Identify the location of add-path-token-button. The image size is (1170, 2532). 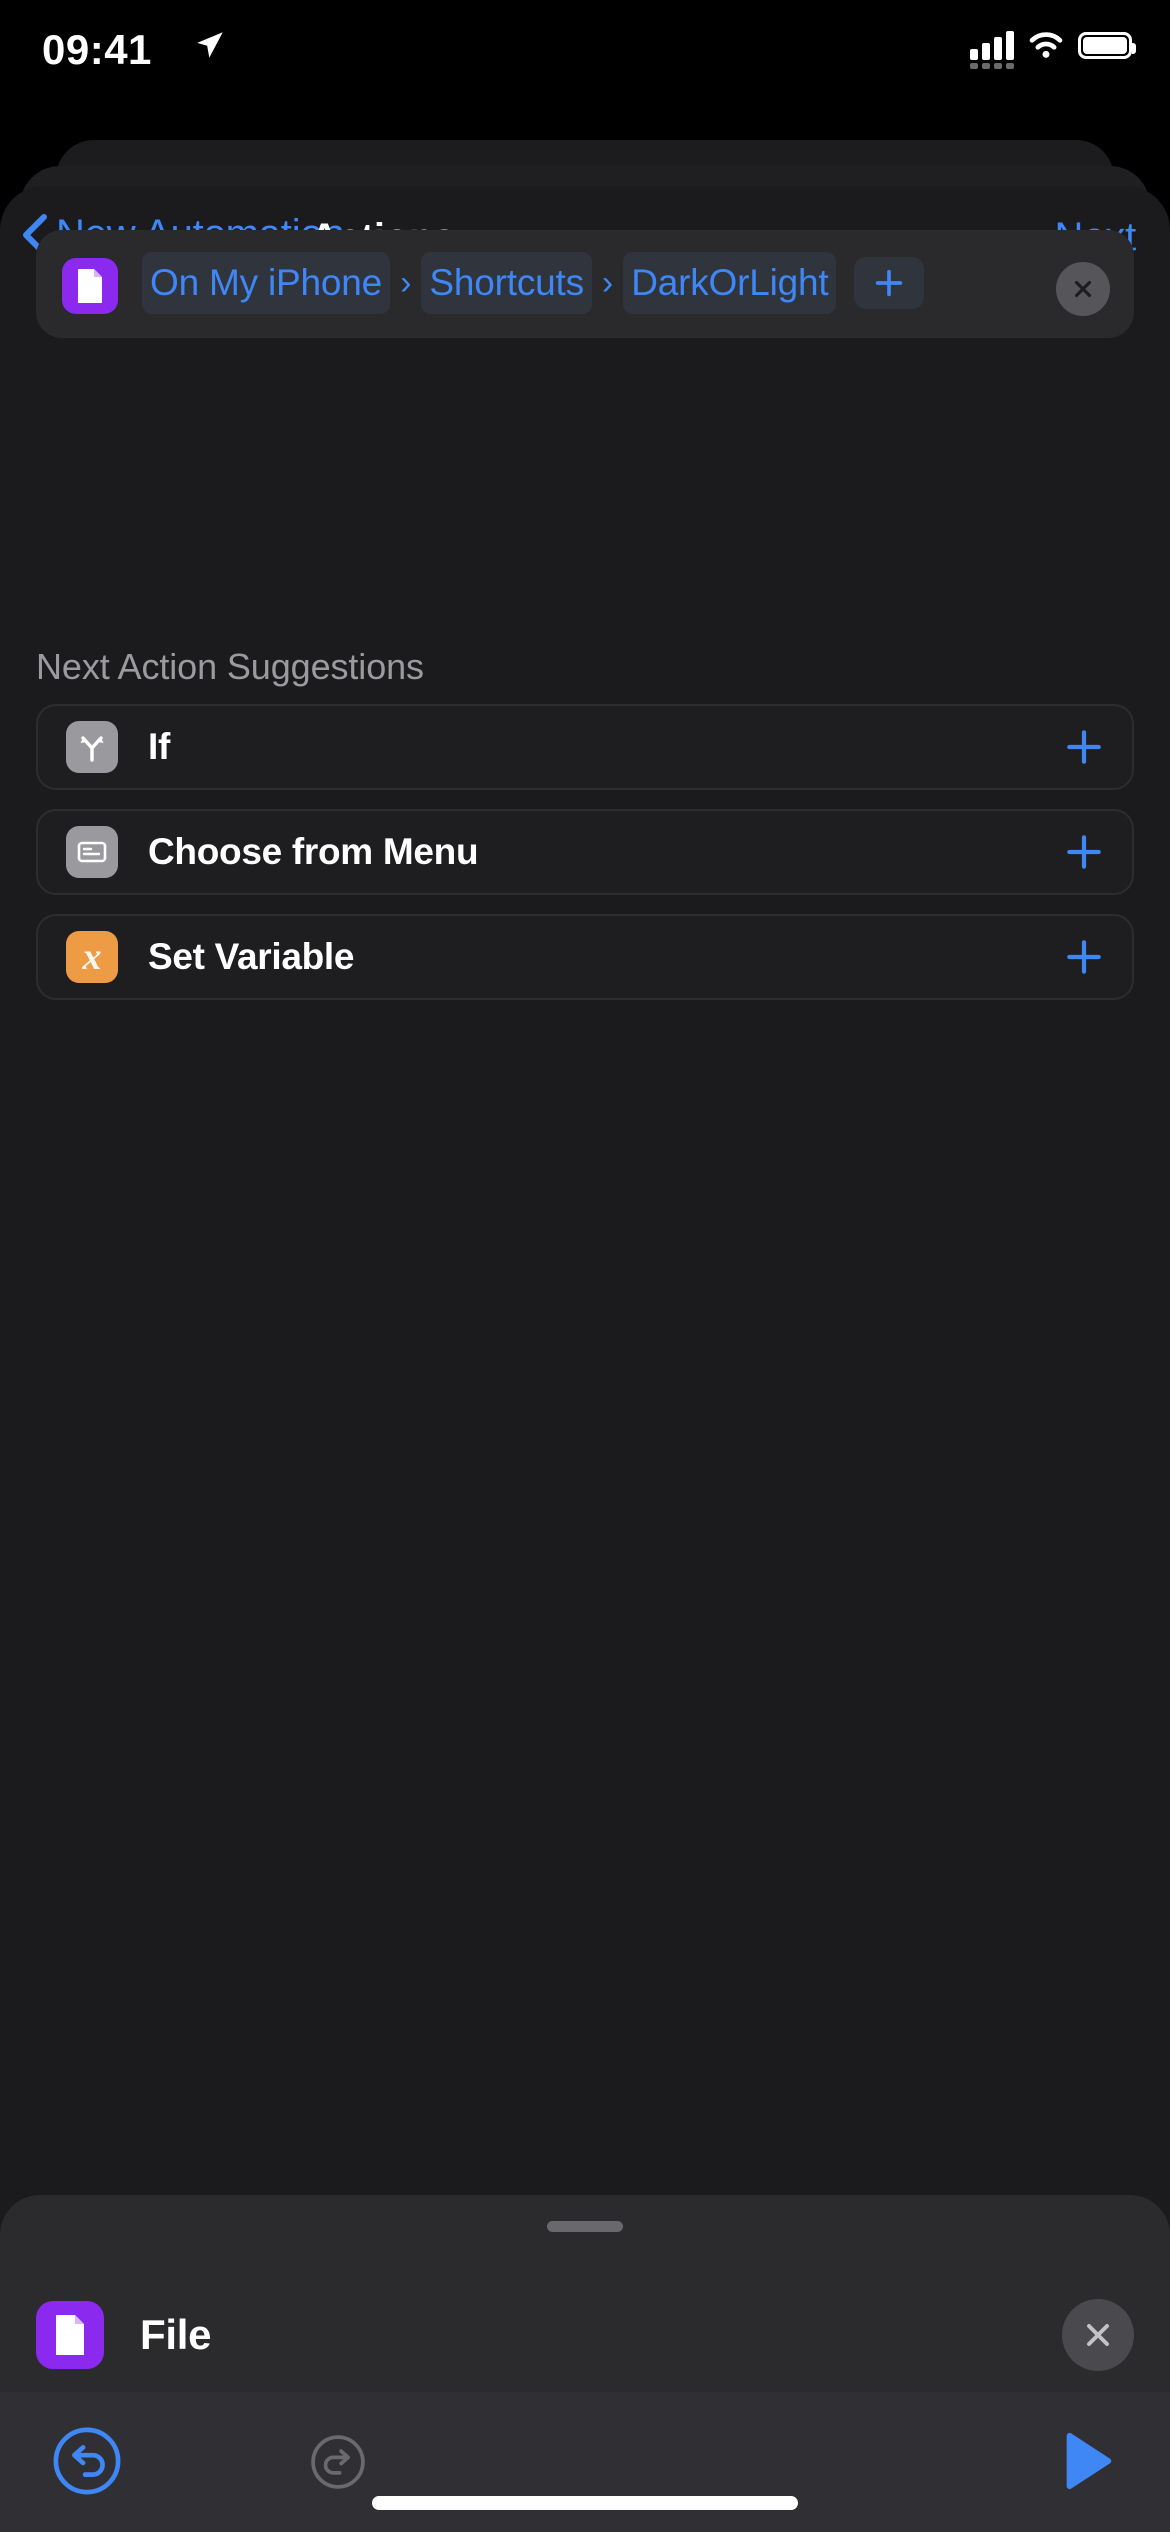
(889, 283).